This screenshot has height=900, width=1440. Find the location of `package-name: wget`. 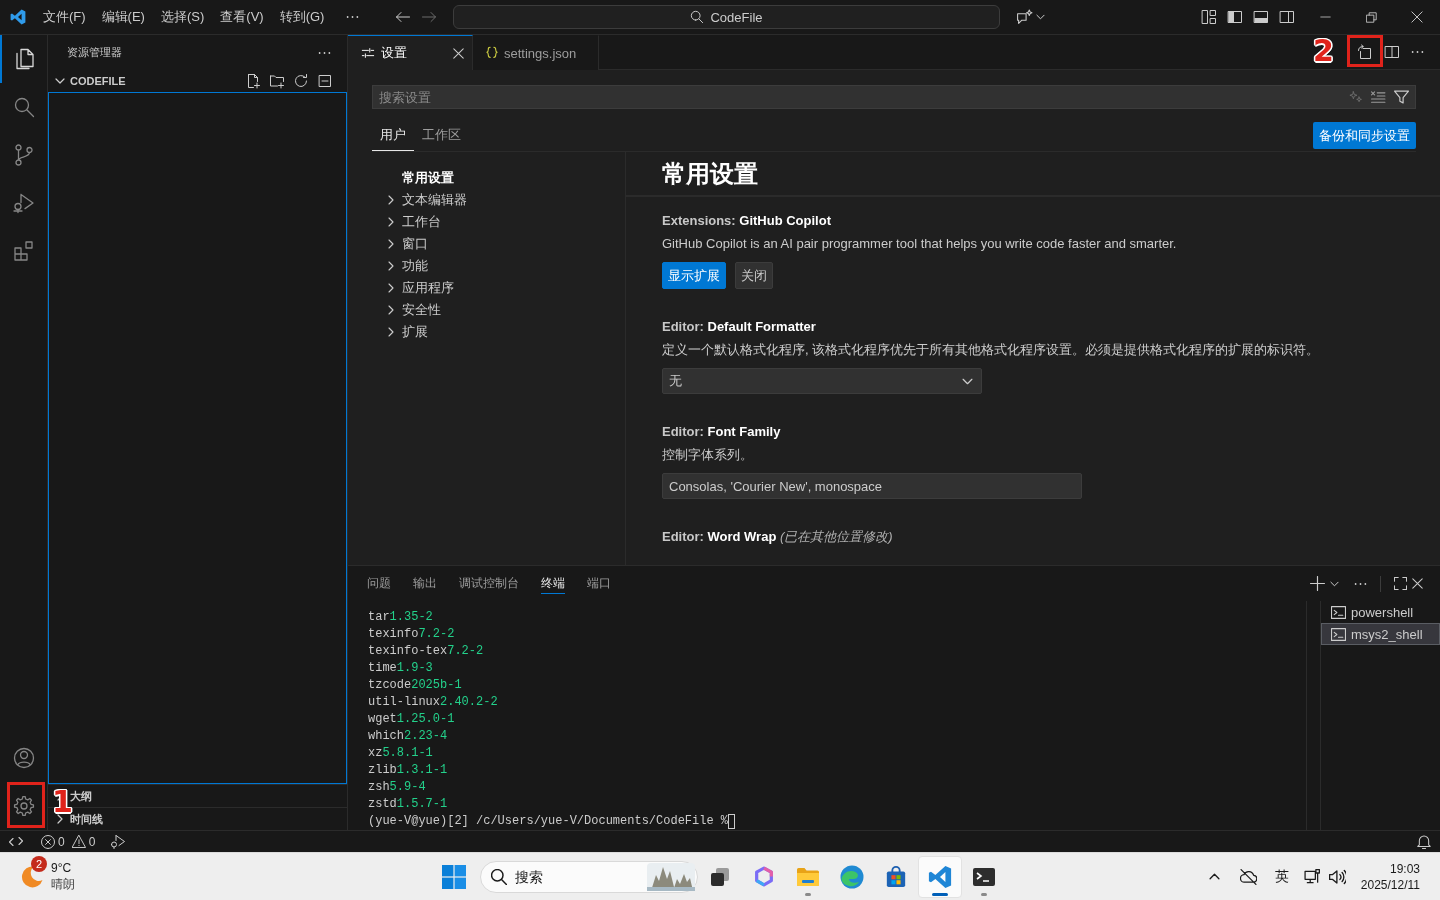

package-name: wget is located at coordinates (382, 719).